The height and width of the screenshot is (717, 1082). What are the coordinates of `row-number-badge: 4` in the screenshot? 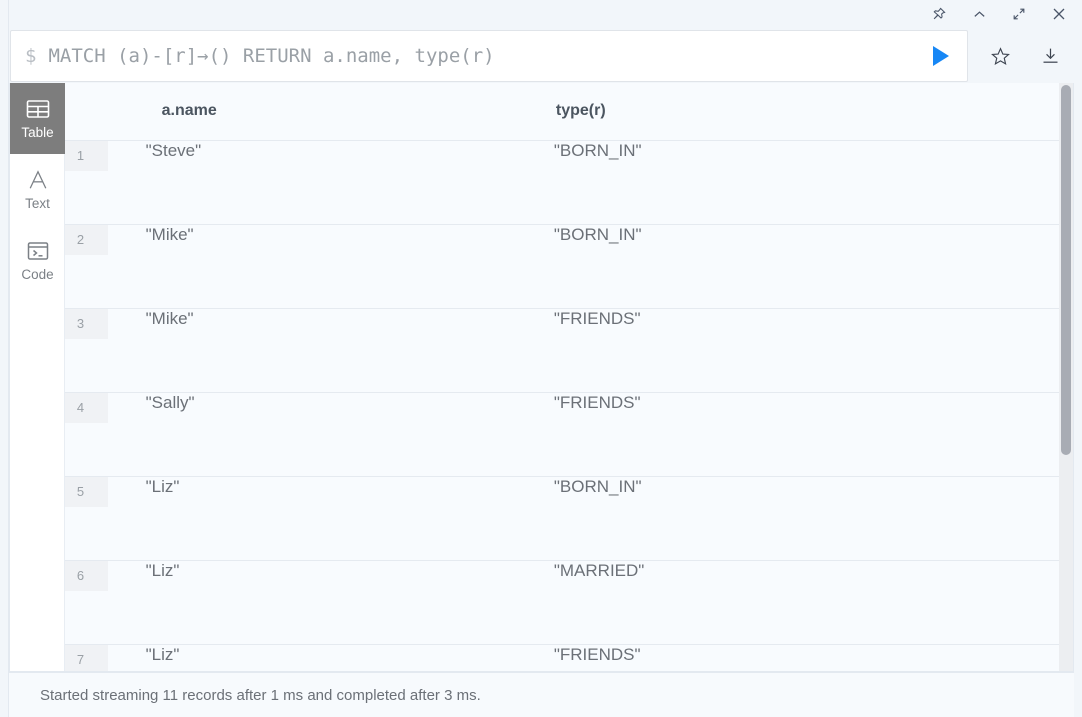 It's located at (86, 407).